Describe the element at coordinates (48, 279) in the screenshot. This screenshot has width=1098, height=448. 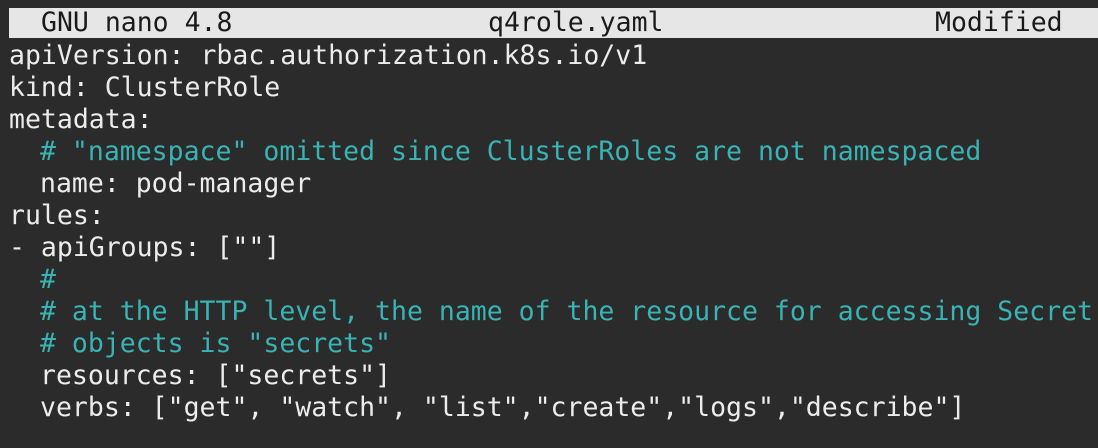
I see `comment-text: #` at that location.